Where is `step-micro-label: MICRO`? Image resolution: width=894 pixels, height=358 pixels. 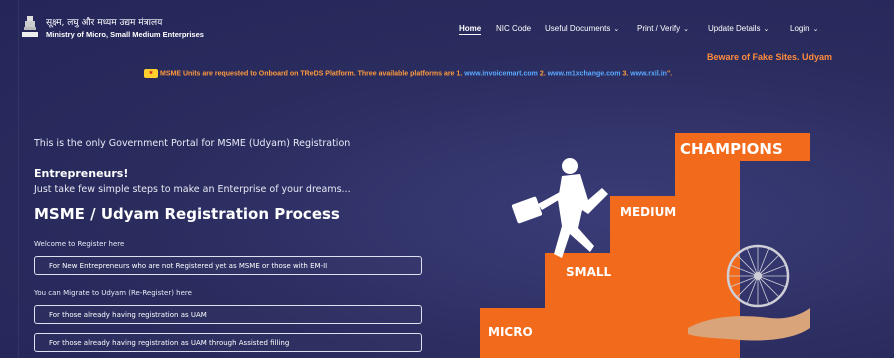
step-micro-label: MICRO is located at coordinates (510, 332).